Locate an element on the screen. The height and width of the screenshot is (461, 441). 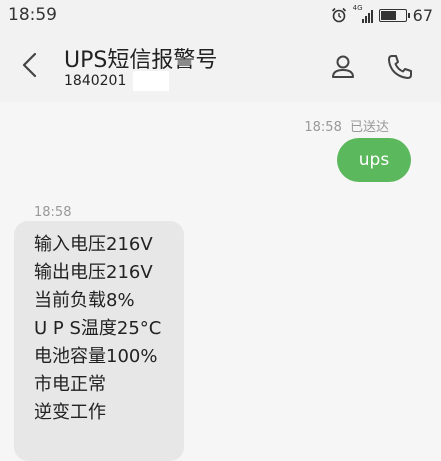
message-line: 当前负载8% is located at coordinates (84, 300).